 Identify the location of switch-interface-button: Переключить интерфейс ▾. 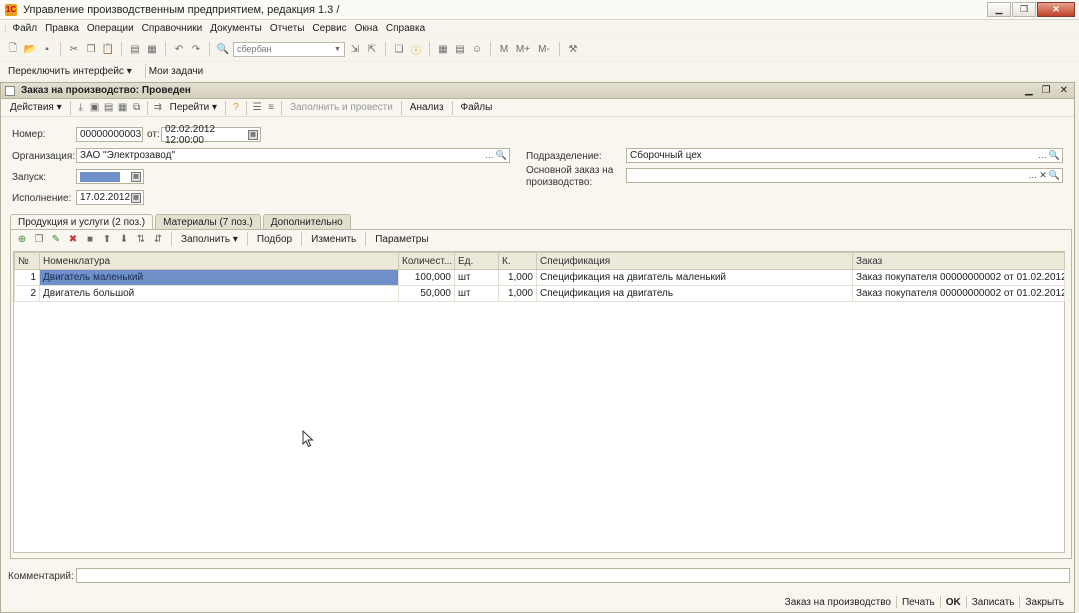
(70, 71).